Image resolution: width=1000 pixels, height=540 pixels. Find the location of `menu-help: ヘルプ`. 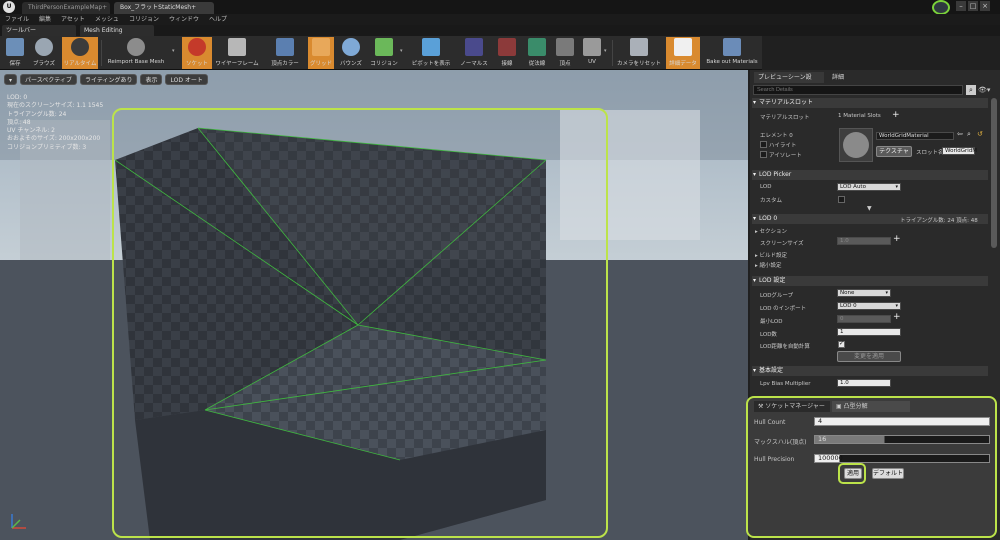

menu-help: ヘルプ is located at coordinates (218, 19).